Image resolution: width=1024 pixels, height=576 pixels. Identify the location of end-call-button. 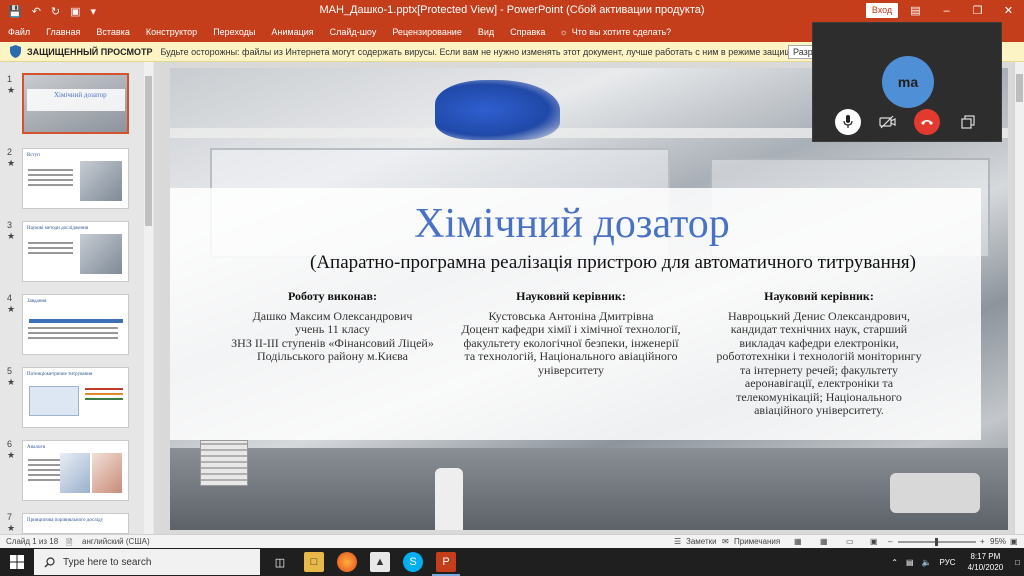
(927, 122).